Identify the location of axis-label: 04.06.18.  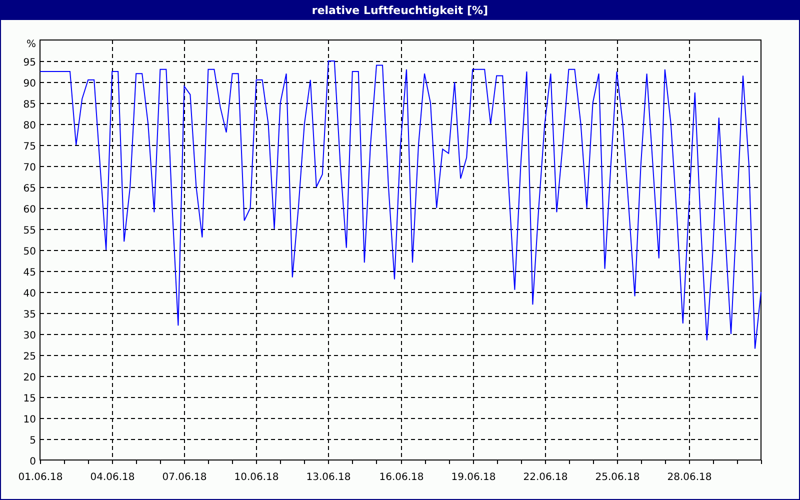
(112, 477).